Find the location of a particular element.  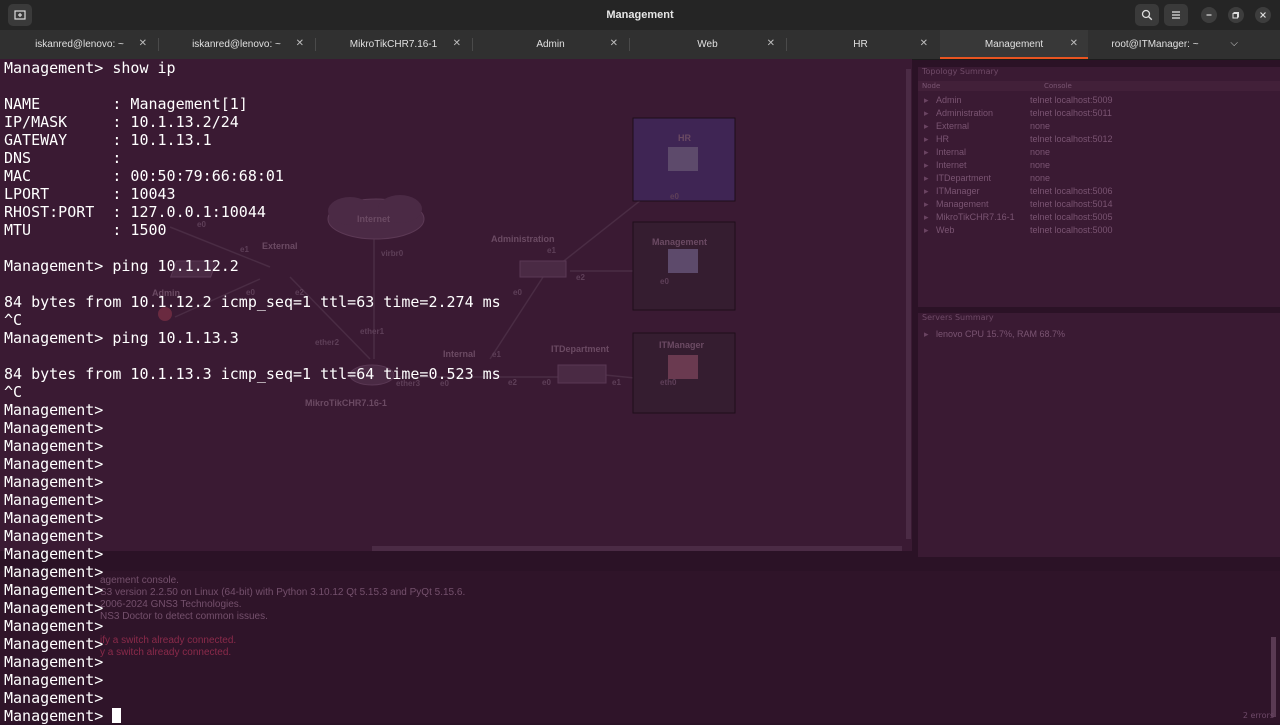

restore-icon is located at coordinates (1235, 15).